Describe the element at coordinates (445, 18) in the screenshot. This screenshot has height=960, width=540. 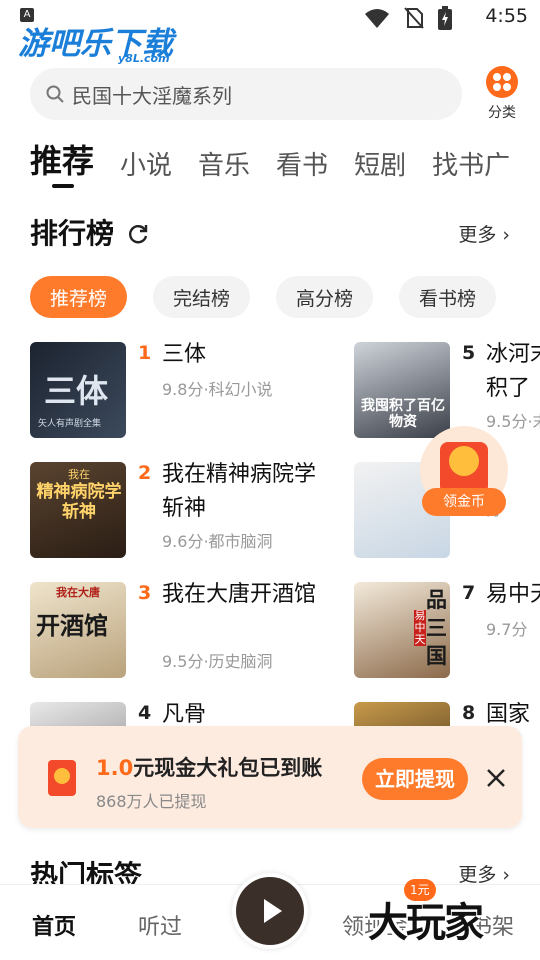
I see `battery-charging-icon` at that location.